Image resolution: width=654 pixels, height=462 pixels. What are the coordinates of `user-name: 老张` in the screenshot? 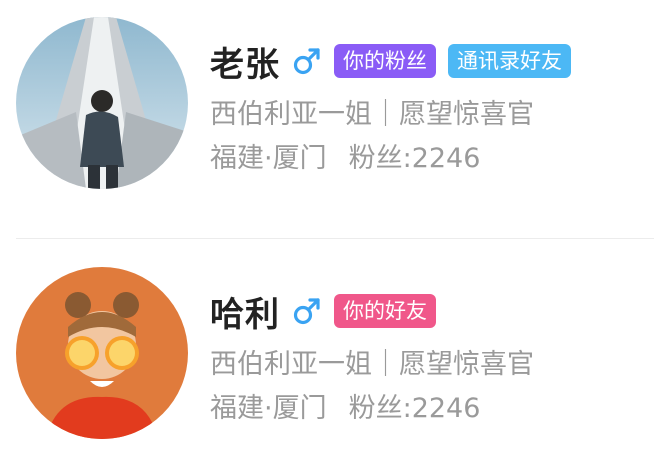 It's located at (245, 61).